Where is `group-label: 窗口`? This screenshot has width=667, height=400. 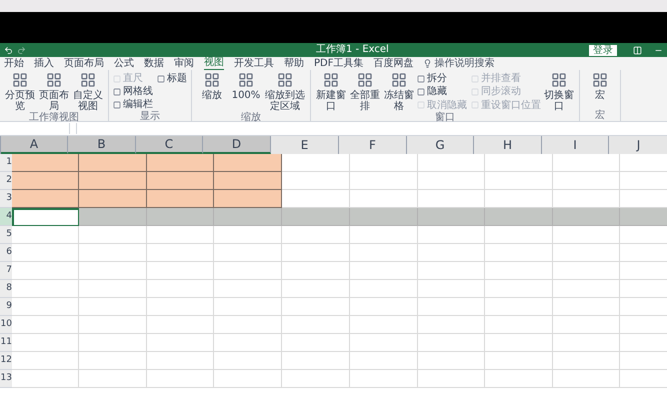 group-label: 窗口 is located at coordinates (445, 117).